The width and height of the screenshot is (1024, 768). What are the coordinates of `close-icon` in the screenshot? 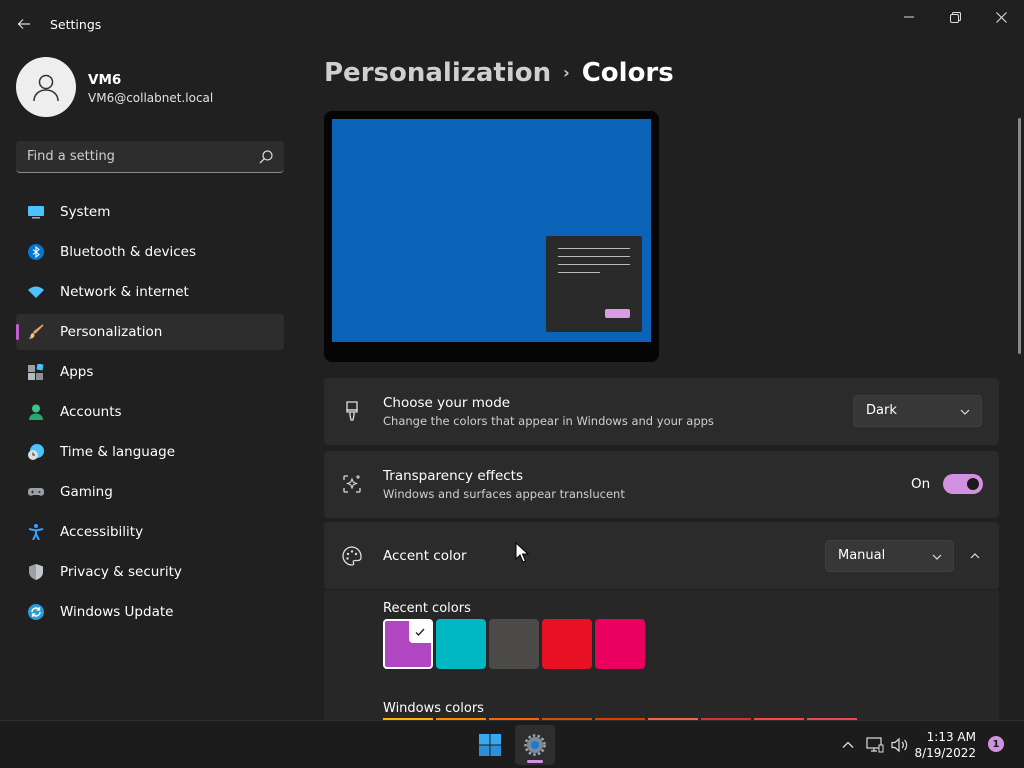 It's located at (1001, 17).